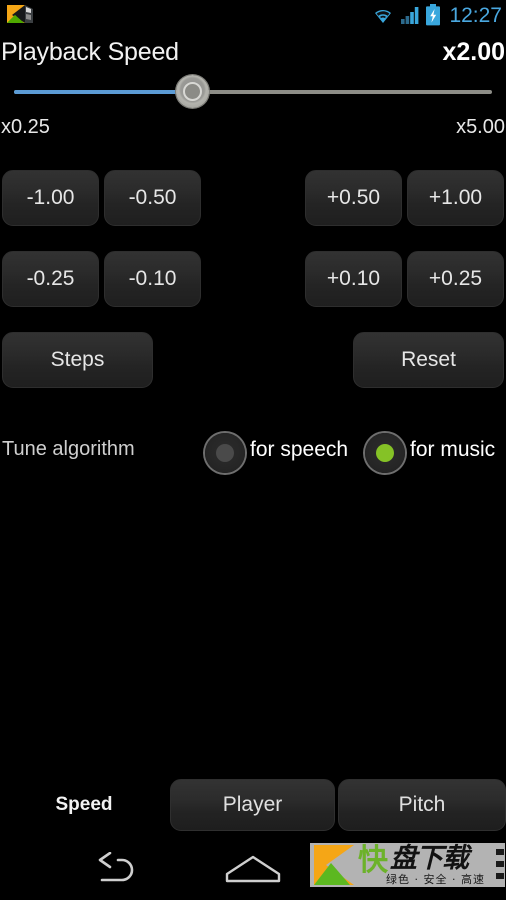 This screenshot has height=900, width=506. I want to click on tune-algorithm-label: Tune algorithm, so click(68, 449).